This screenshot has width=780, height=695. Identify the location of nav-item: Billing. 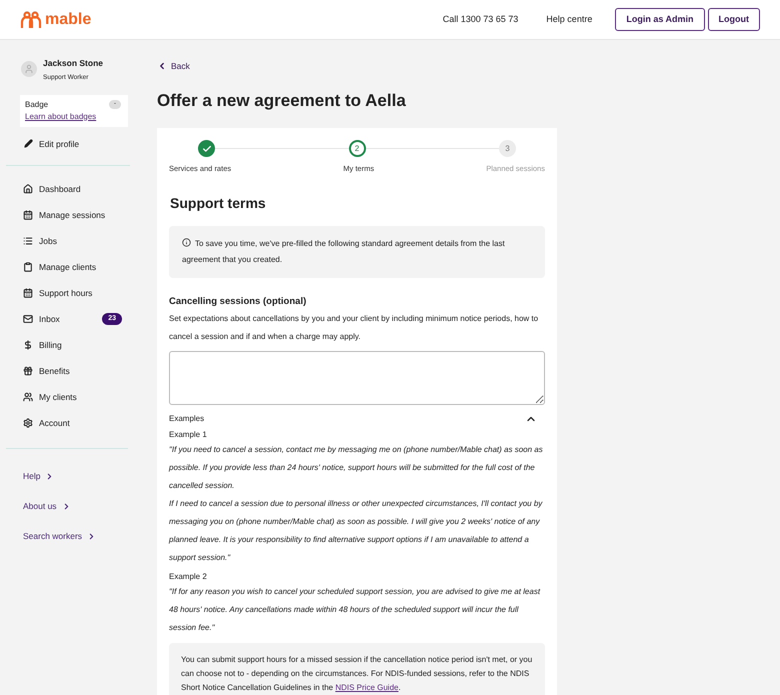
(65, 345).